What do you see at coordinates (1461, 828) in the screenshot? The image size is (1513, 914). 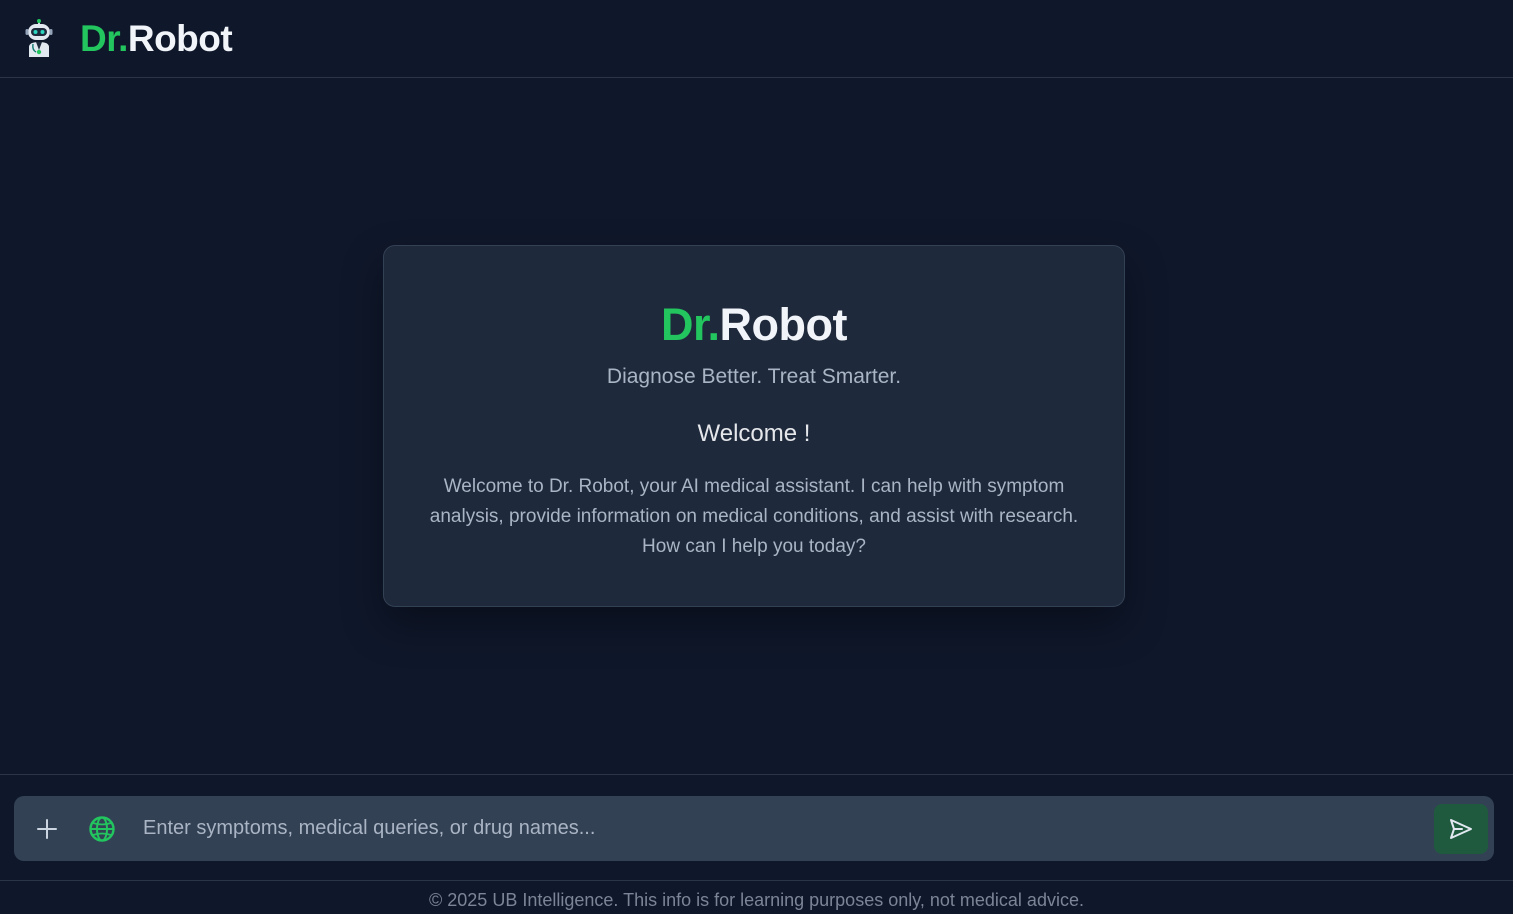 I see `send-icon` at bounding box center [1461, 828].